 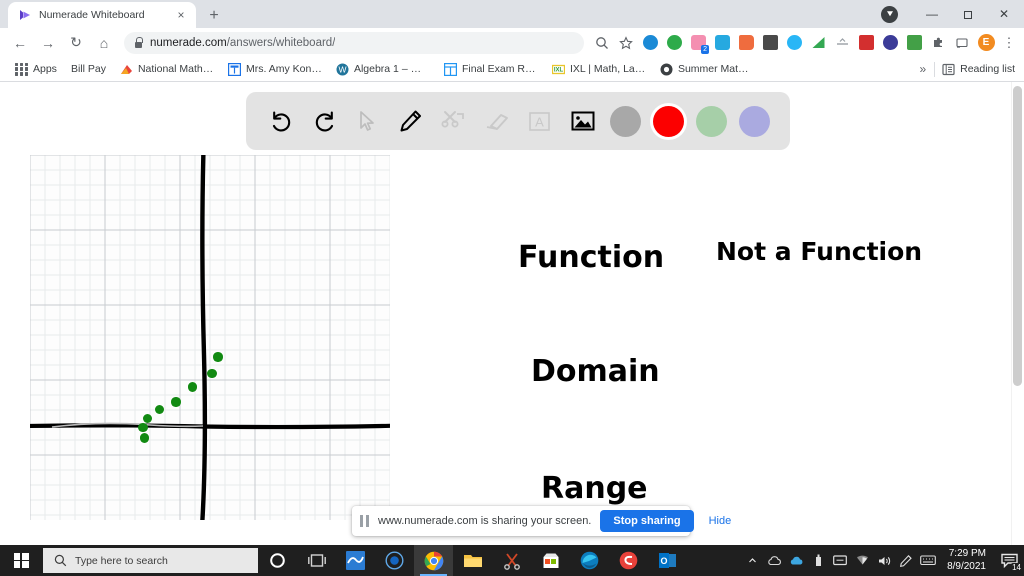 I want to click on zoom-search-icon, so click(x=602, y=43).